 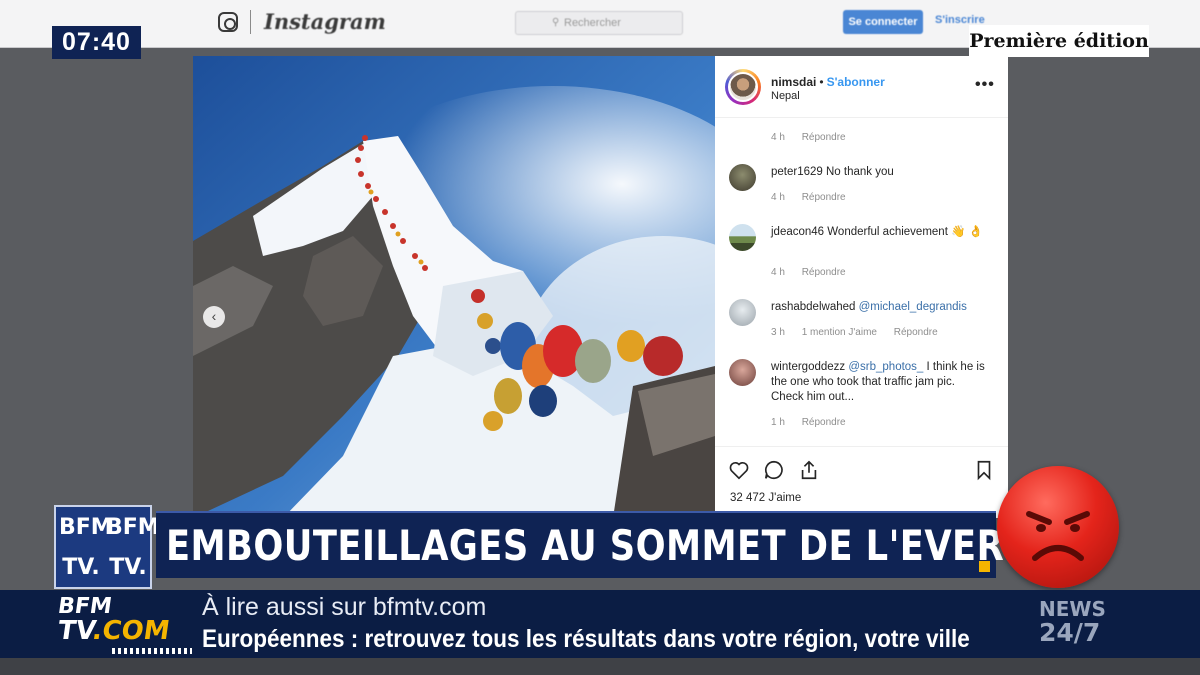 What do you see at coordinates (774, 470) in the screenshot?
I see `comment-bubble-icon` at bounding box center [774, 470].